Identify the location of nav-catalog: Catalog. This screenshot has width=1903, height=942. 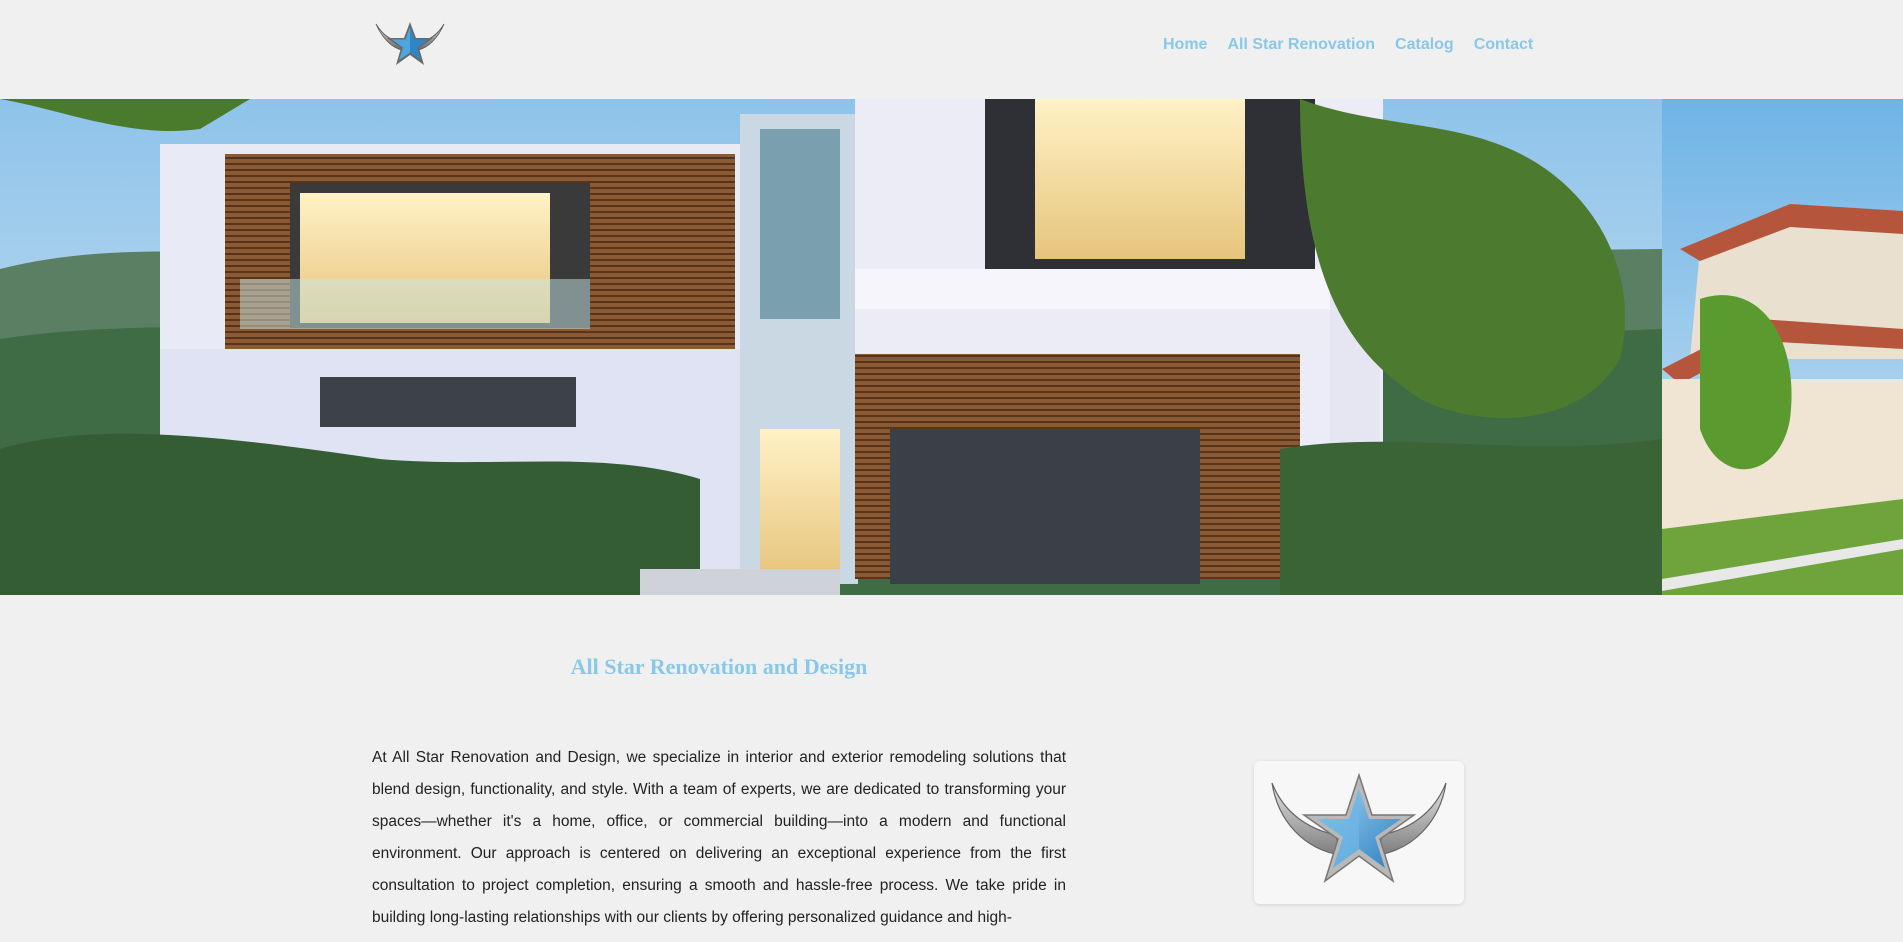
(1424, 45).